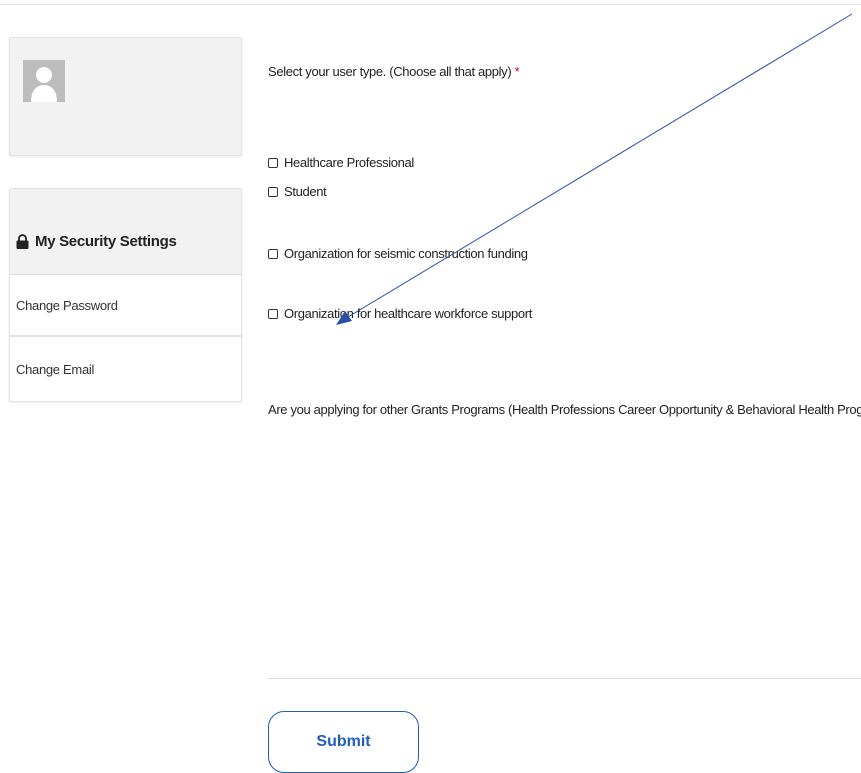  I want to click on checkbox-healthcare-workforce-support, so click(273, 313).